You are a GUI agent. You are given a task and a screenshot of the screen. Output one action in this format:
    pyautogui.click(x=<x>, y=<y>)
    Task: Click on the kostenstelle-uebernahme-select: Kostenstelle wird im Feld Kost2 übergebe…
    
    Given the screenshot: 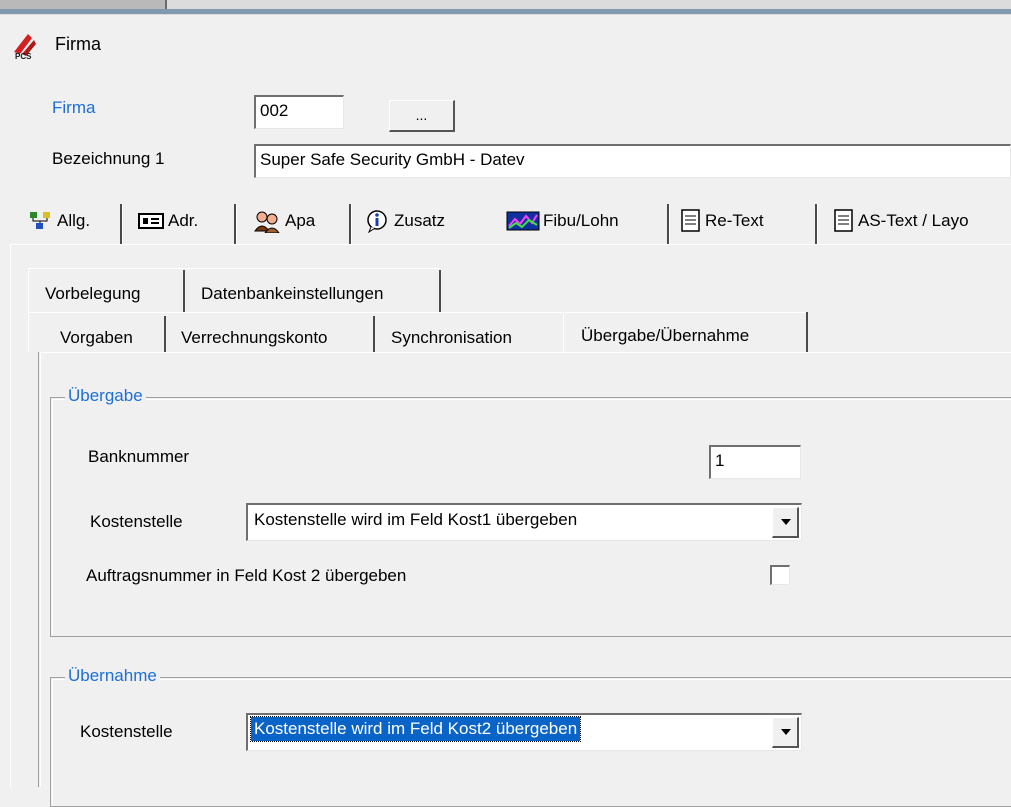 What is the action you would take?
    pyautogui.click(x=524, y=732)
    